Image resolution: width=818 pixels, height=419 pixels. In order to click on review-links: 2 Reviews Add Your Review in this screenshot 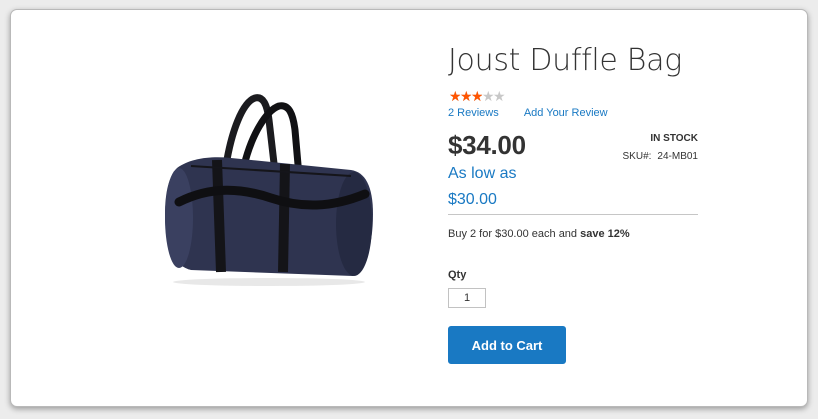, I will do `click(528, 113)`.